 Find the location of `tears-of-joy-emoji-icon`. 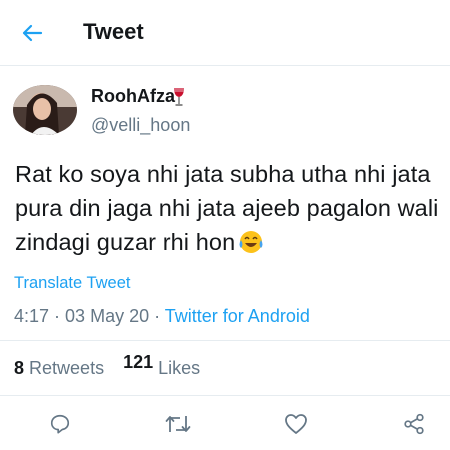

tears-of-joy-emoji-icon is located at coordinates (251, 242).